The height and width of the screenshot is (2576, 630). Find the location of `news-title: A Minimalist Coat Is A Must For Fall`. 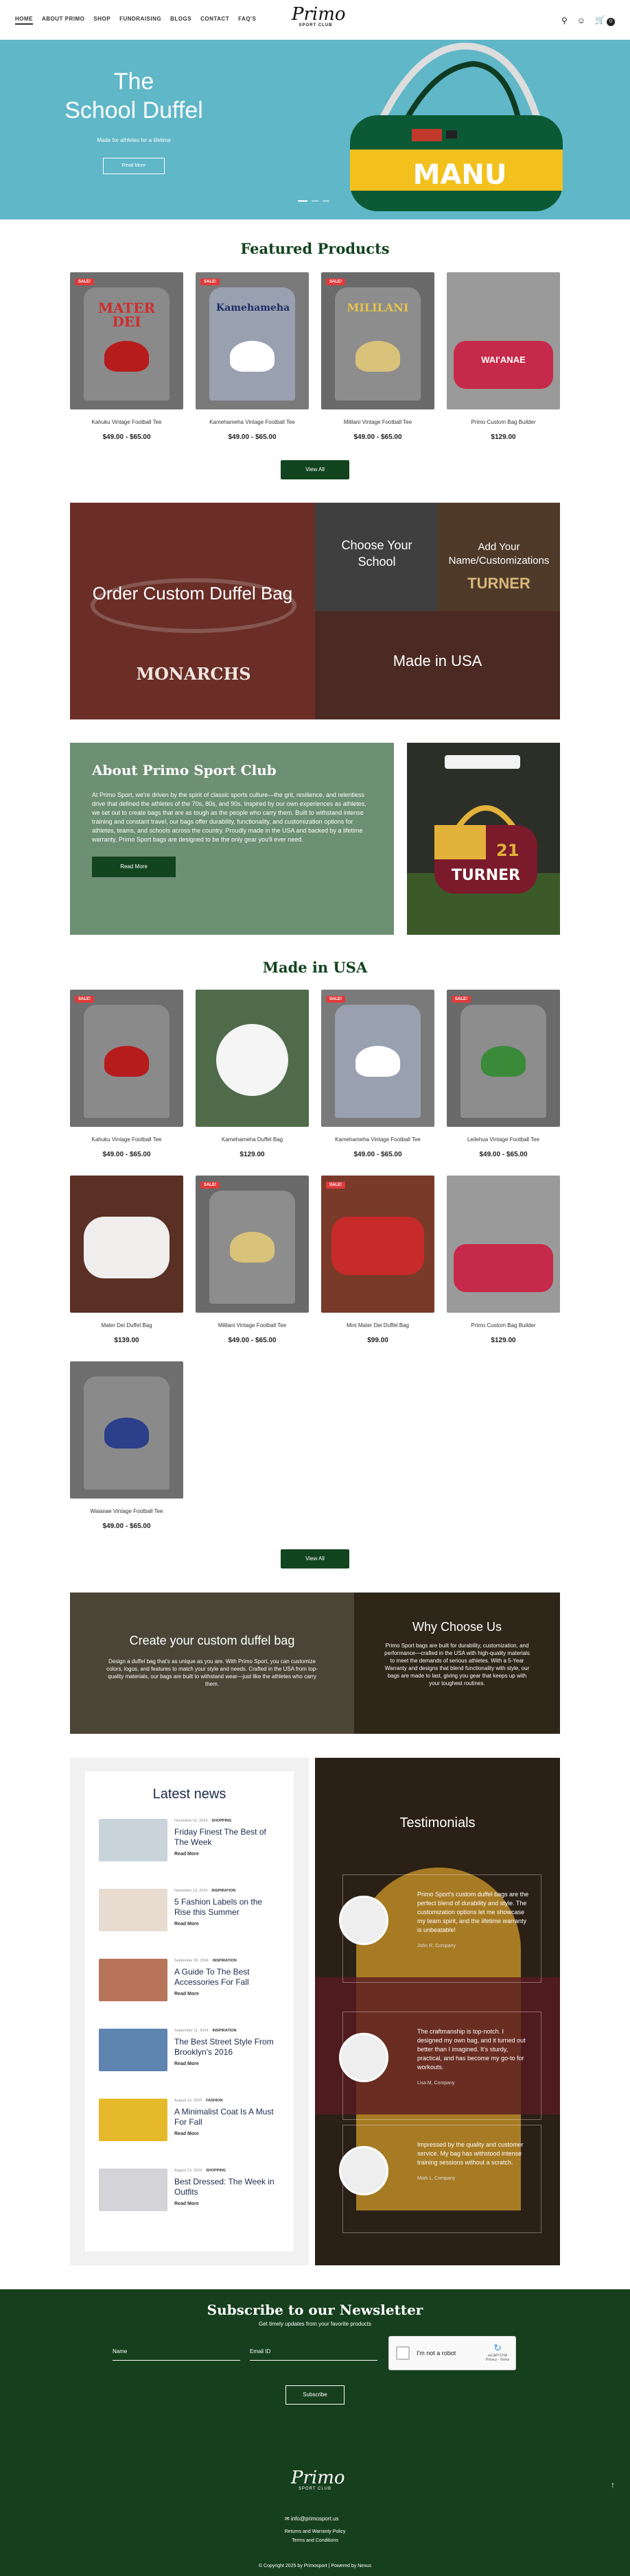

news-title: A Minimalist Coat Is A Must For Fall is located at coordinates (227, 2117).